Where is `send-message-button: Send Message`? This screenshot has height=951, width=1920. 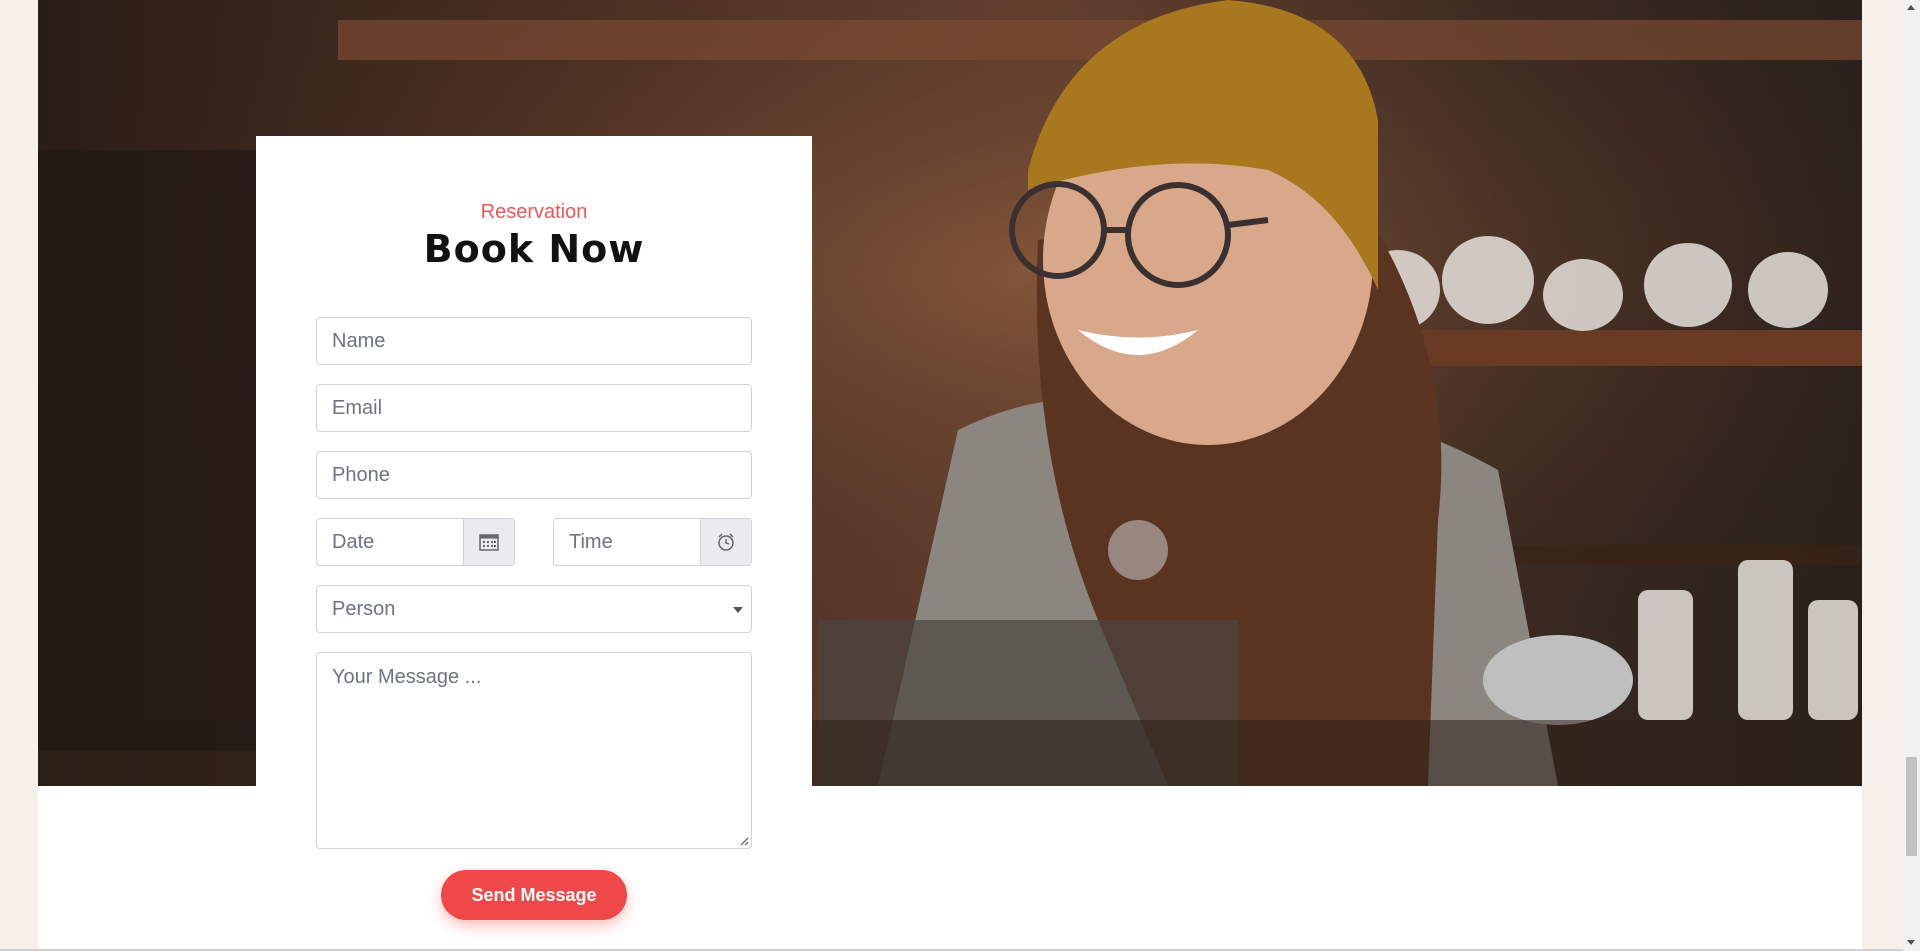
send-message-button: Send Message is located at coordinates (534, 895).